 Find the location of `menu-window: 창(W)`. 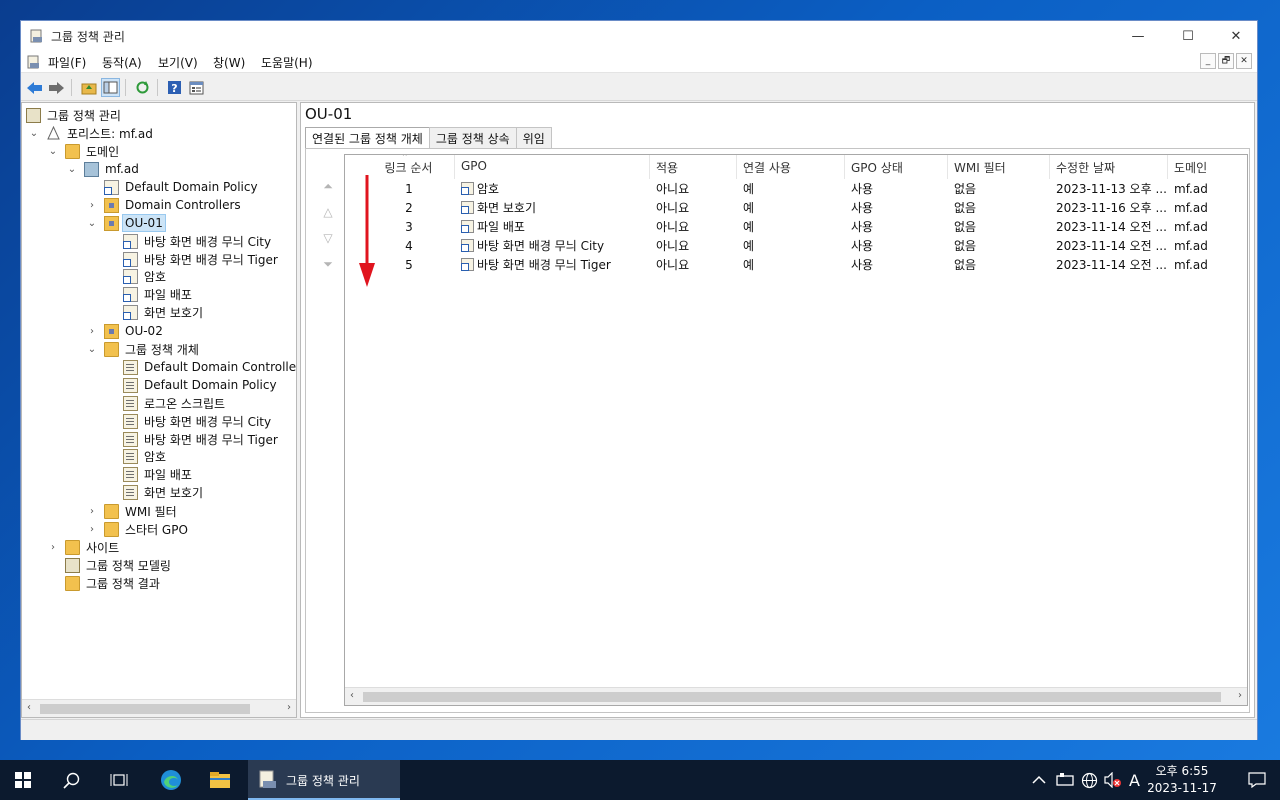

menu-window: 창(W) is located at coordinates (229, 62).